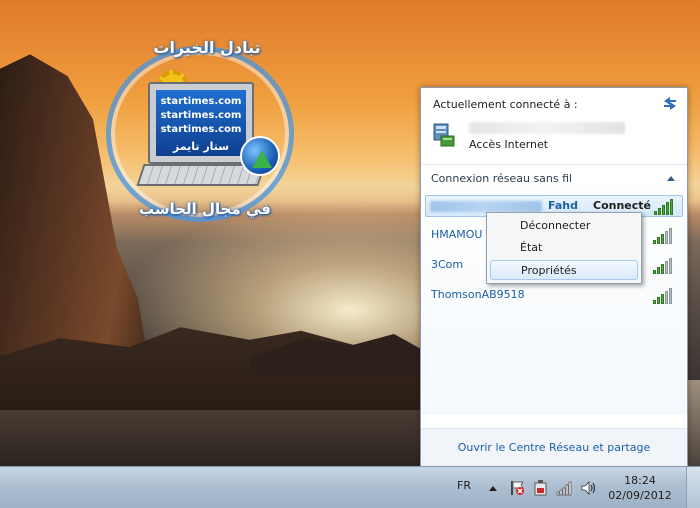 Image resolution: width=700 pixels, height=508 pixels. I want to click on menu-item-label: État, so click(531, 247).